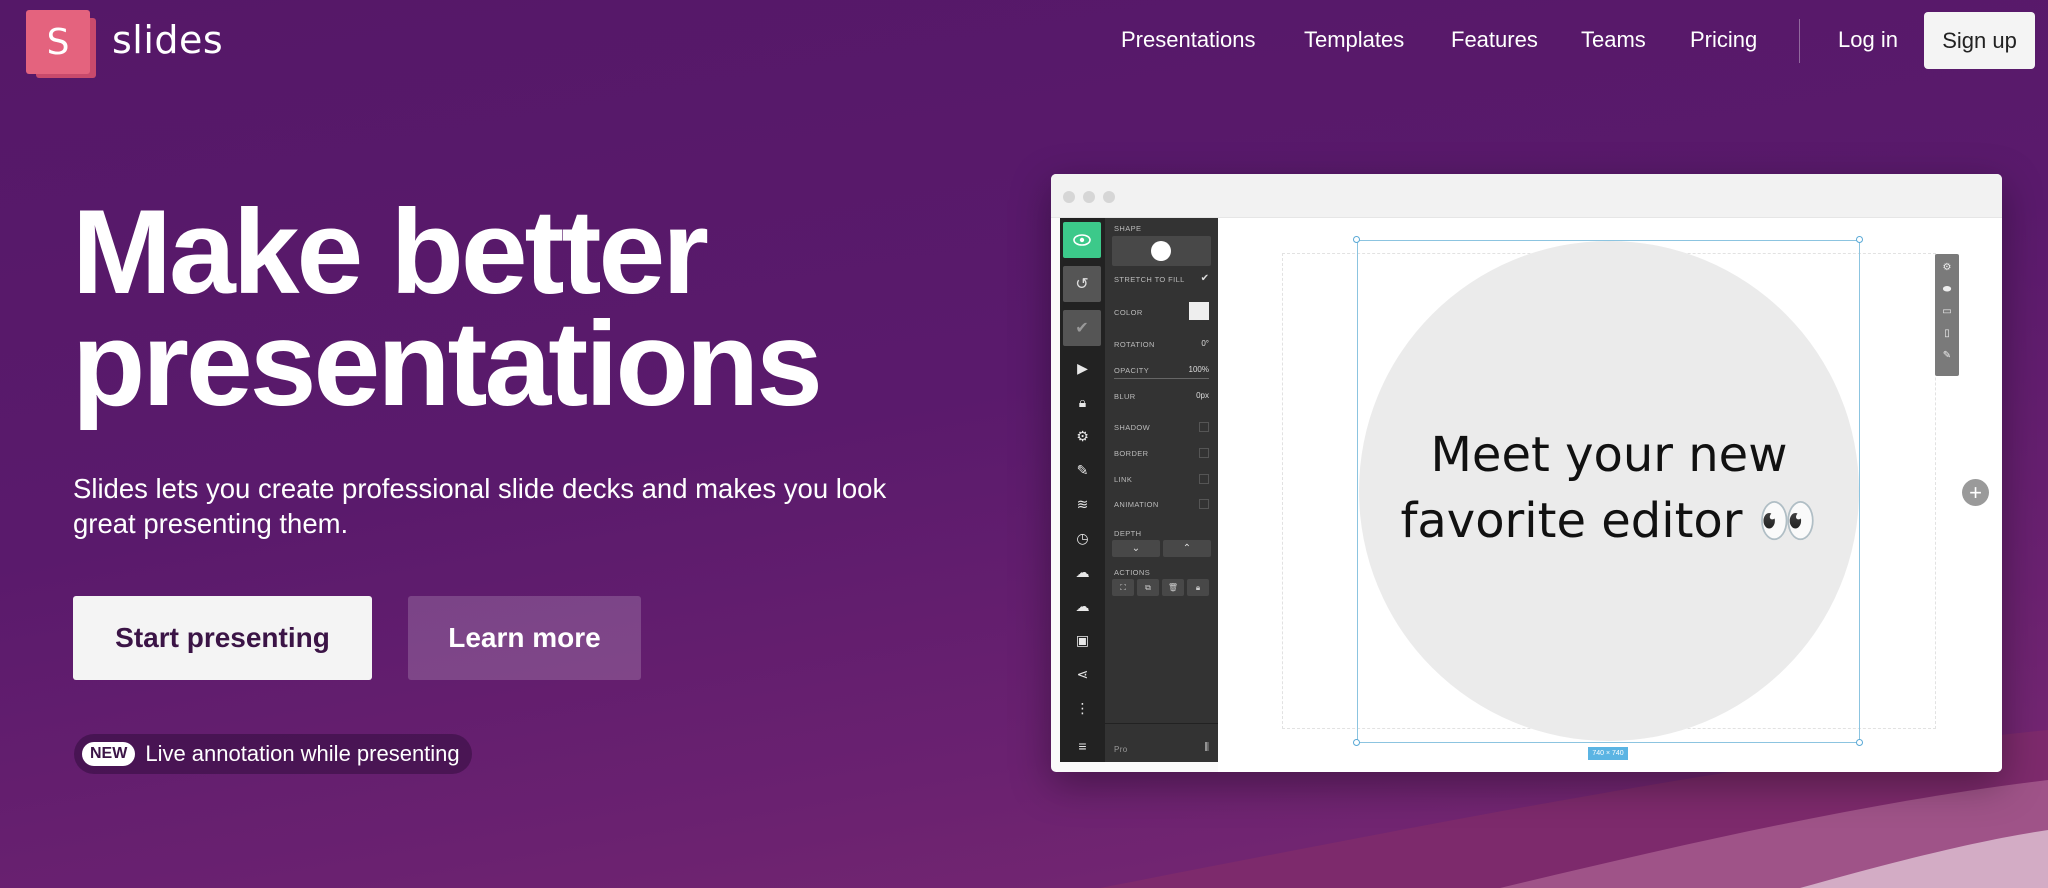  I want to click on clock-icon: ◷, so click(1082, 538).